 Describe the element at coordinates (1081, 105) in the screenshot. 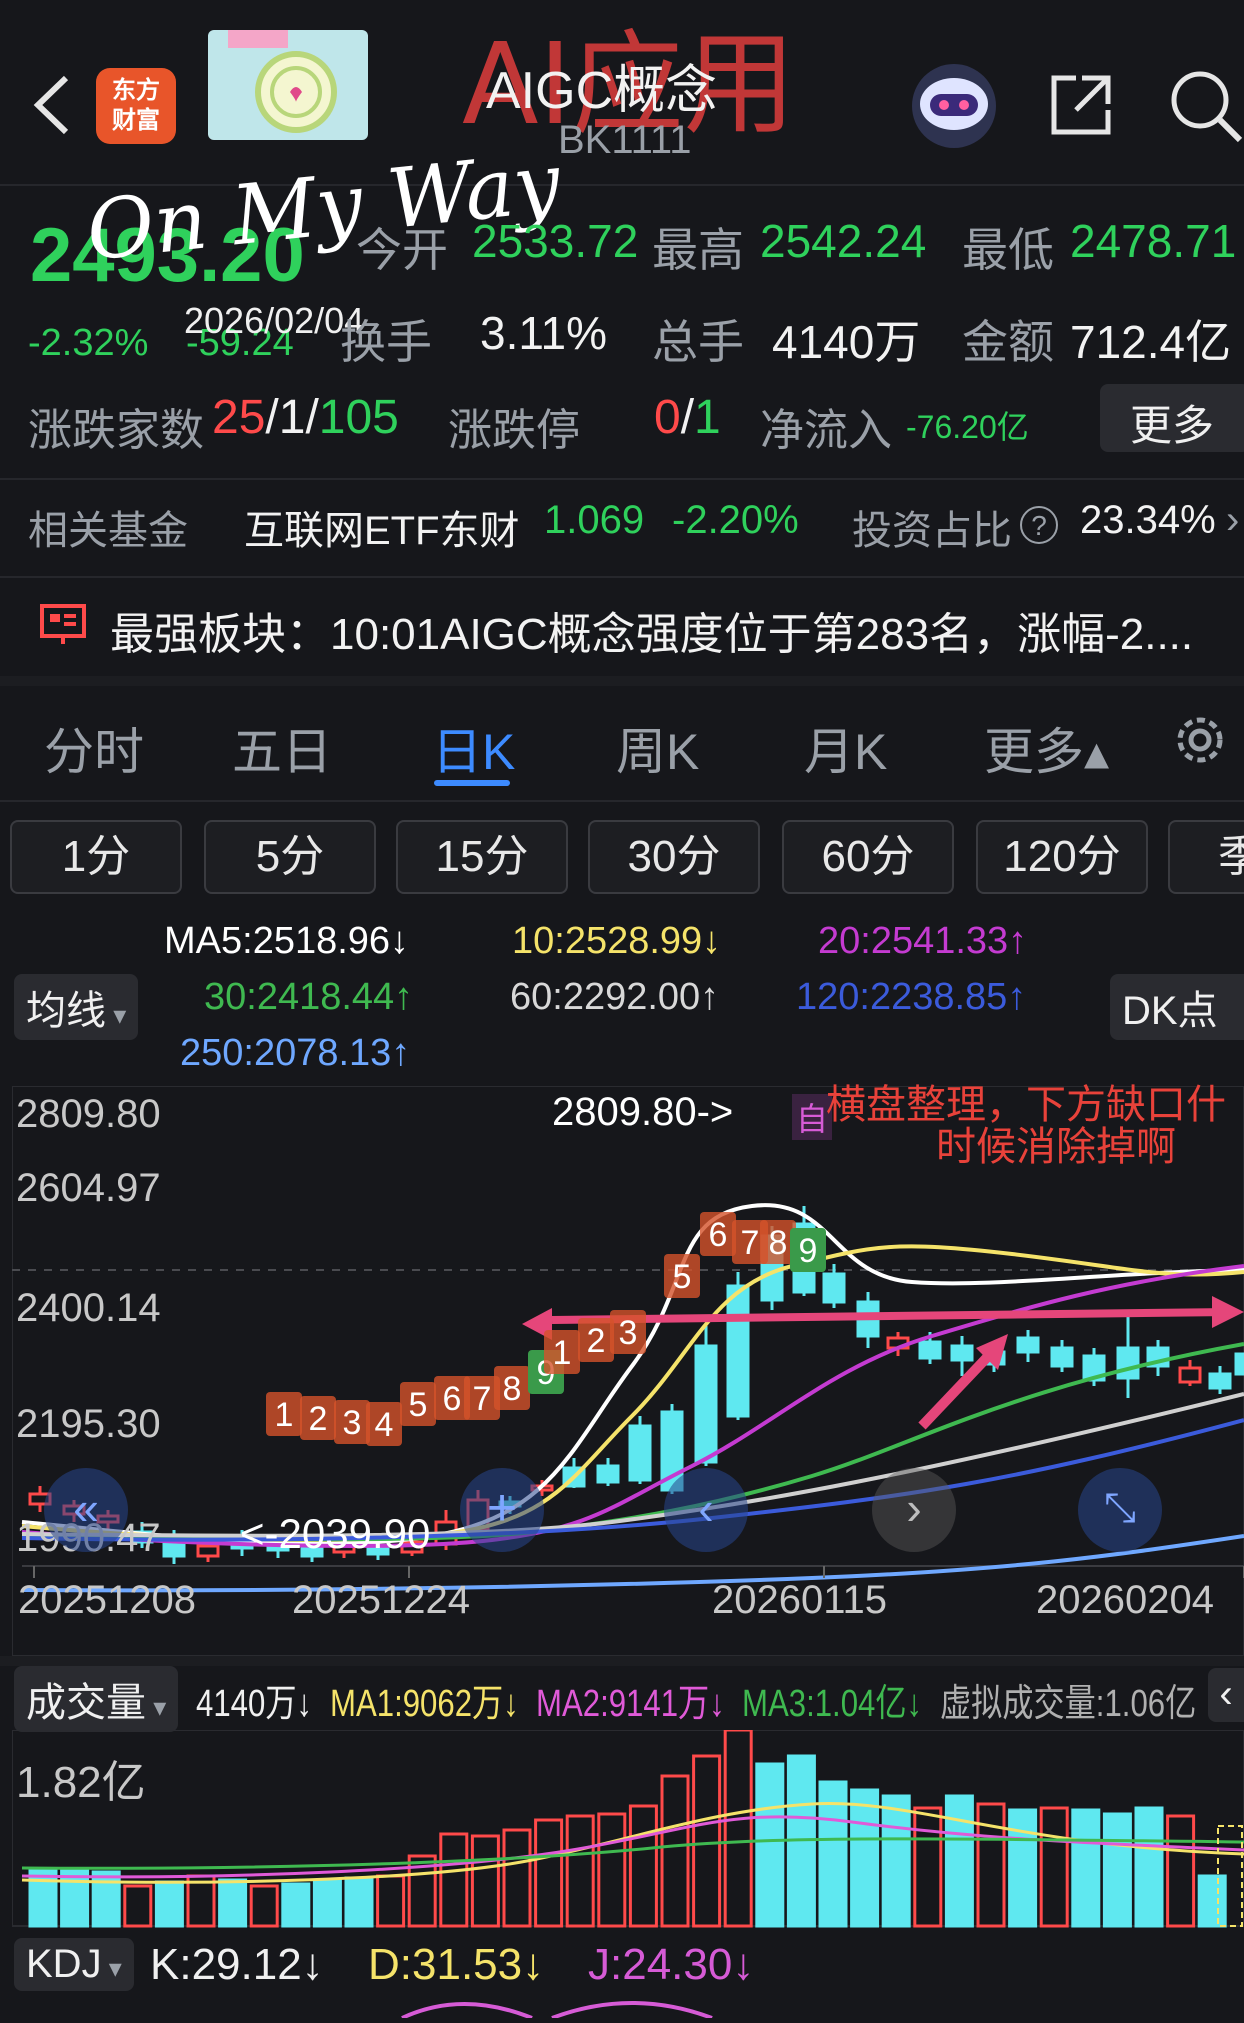

I see `share-icon` at that location.